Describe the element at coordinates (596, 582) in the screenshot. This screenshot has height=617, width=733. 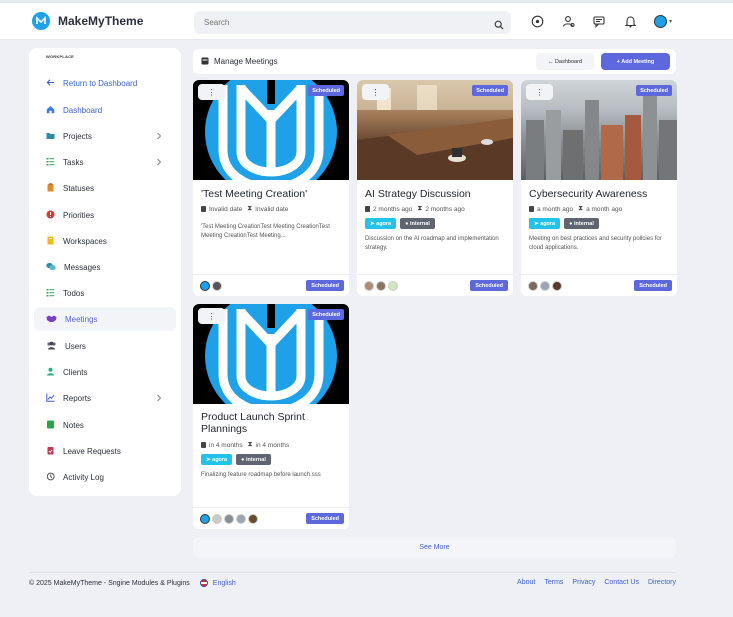
I see `footer-links: About Terms Privacy Contact Us Directory` at that location.